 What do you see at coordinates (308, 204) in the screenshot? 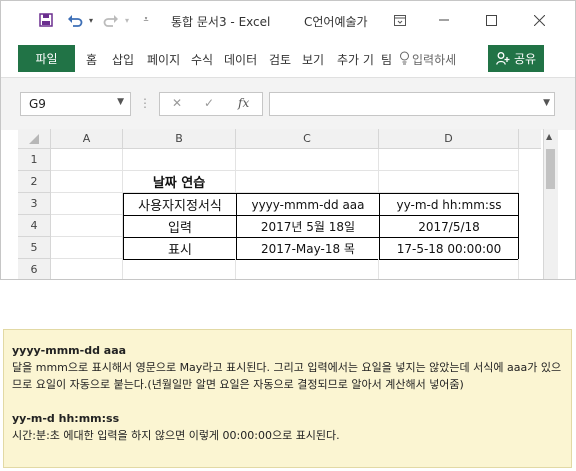
I see `cell-c3: yyyy-mmm-dd aaa` at bounding box center [308, 204].